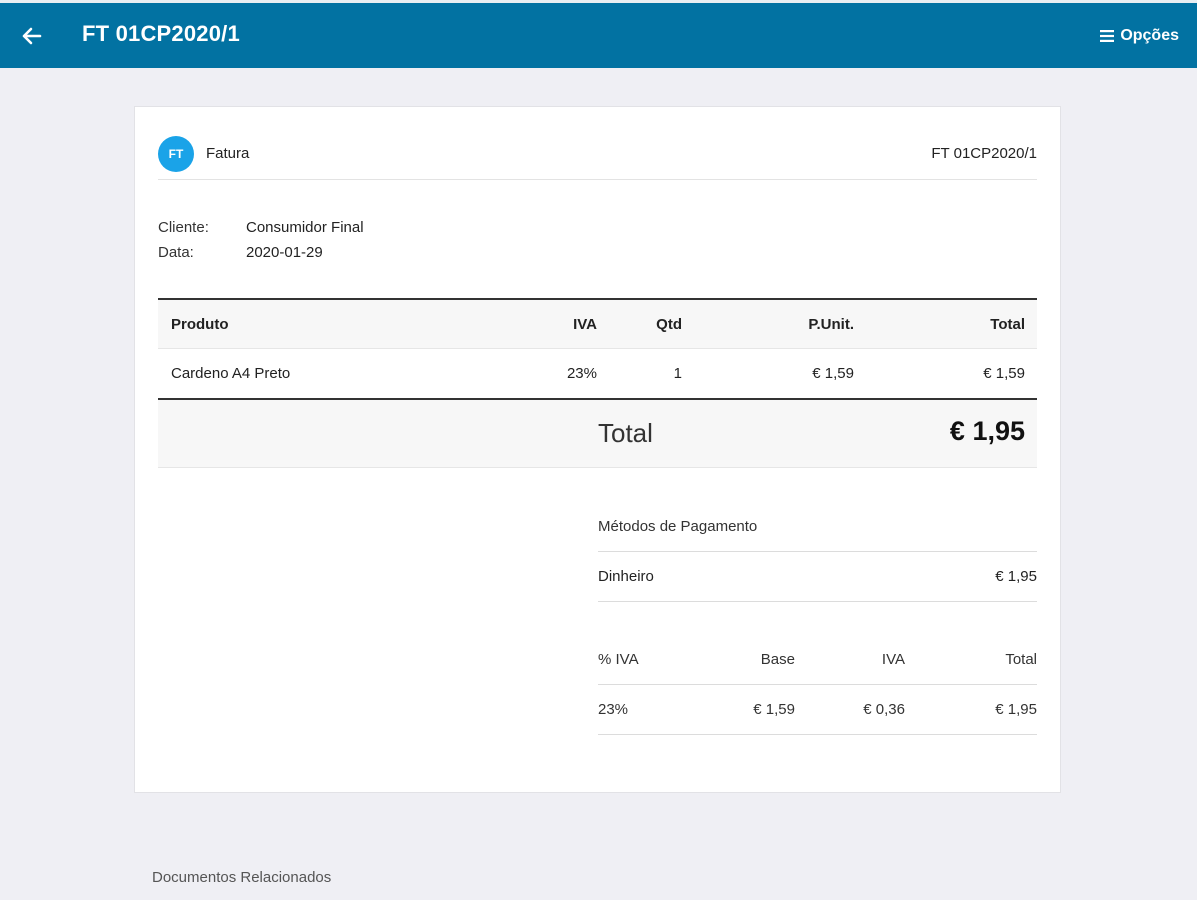 Image resolution: width=1197 pixels, height=900 pixels. I want to click on payment-methods: Métodos de Pagamento Dinheiro € 1,95, so click(817, 552).